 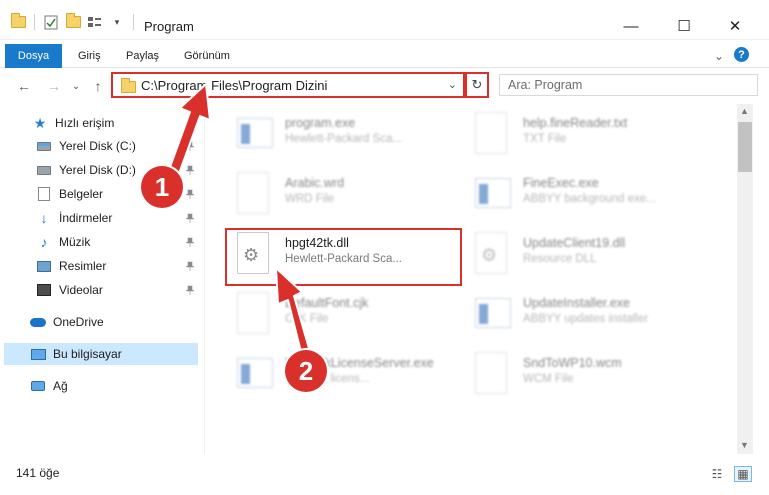 What do you see at coordinates (631, 26) in the screenshot?
I see `minimize-button: —` at bounding box center [631, 26].